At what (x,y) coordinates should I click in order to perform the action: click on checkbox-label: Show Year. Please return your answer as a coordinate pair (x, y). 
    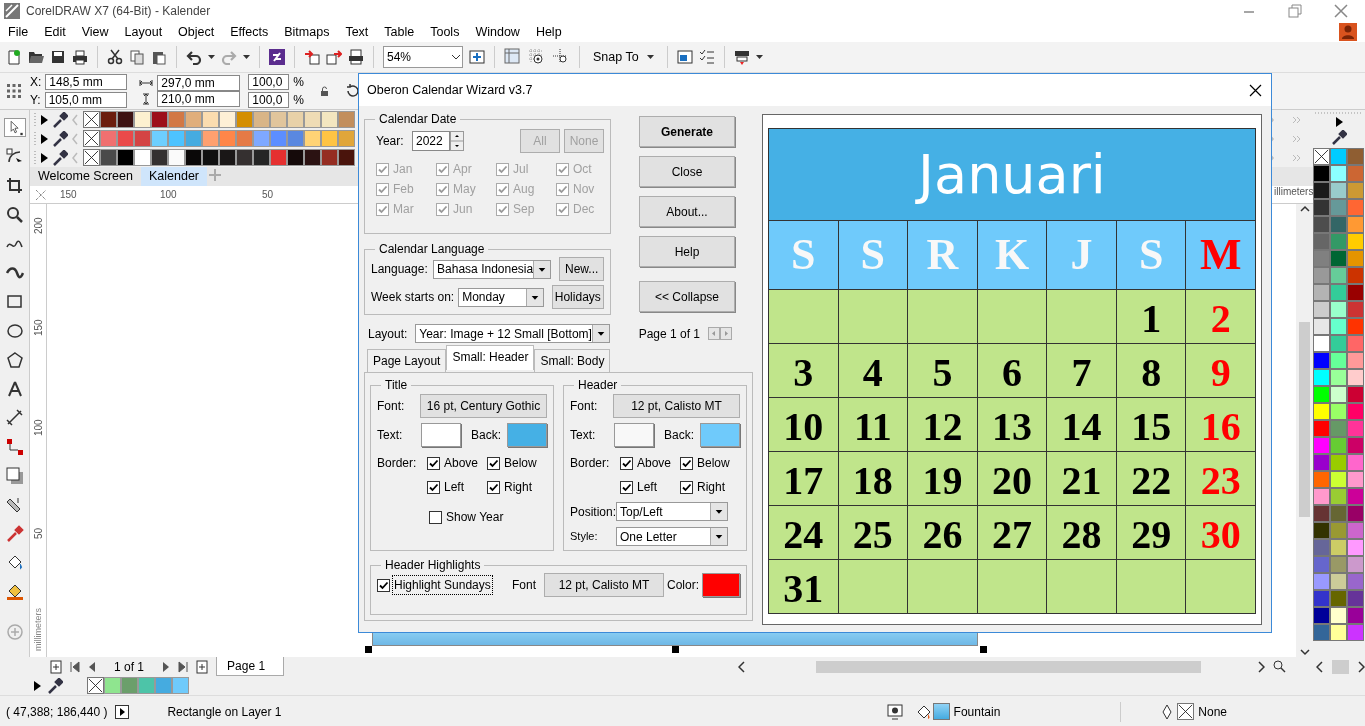
    Looking at the image, I should click on (475, 517).